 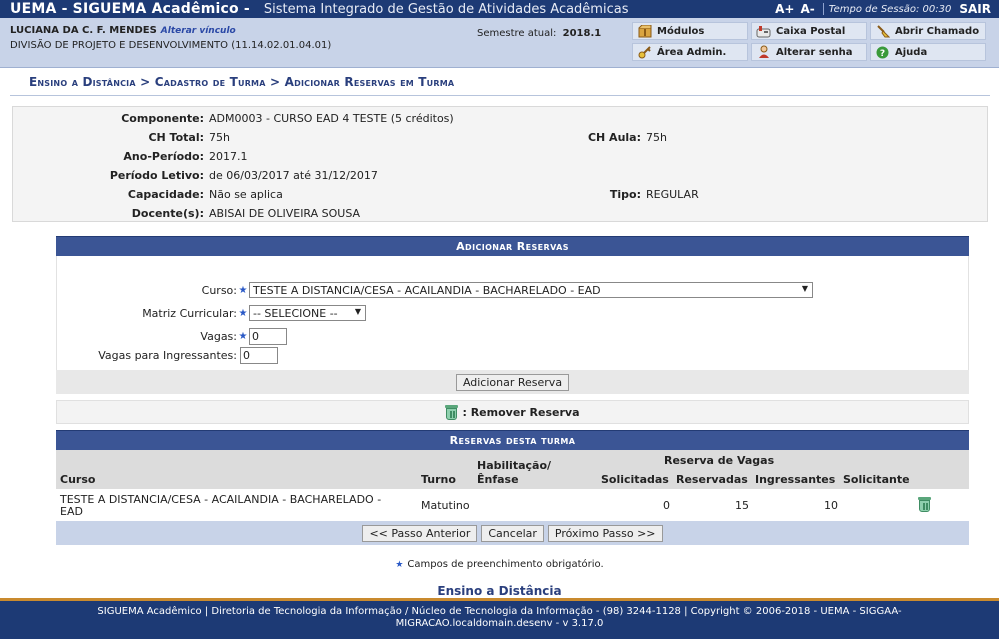 What do you see at coordinates (293, 175) in the screenshot?
I see `periodo-letivo-value: de 06/03/2017 até 31/12/2017` at bounding box center [293, 175].